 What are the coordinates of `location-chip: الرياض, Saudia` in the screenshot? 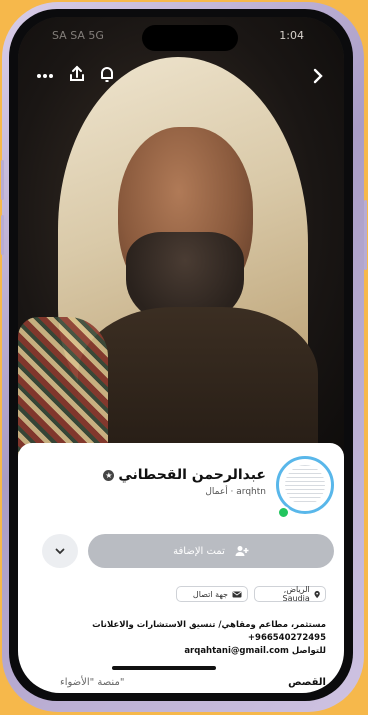 It's located at (290, 594).